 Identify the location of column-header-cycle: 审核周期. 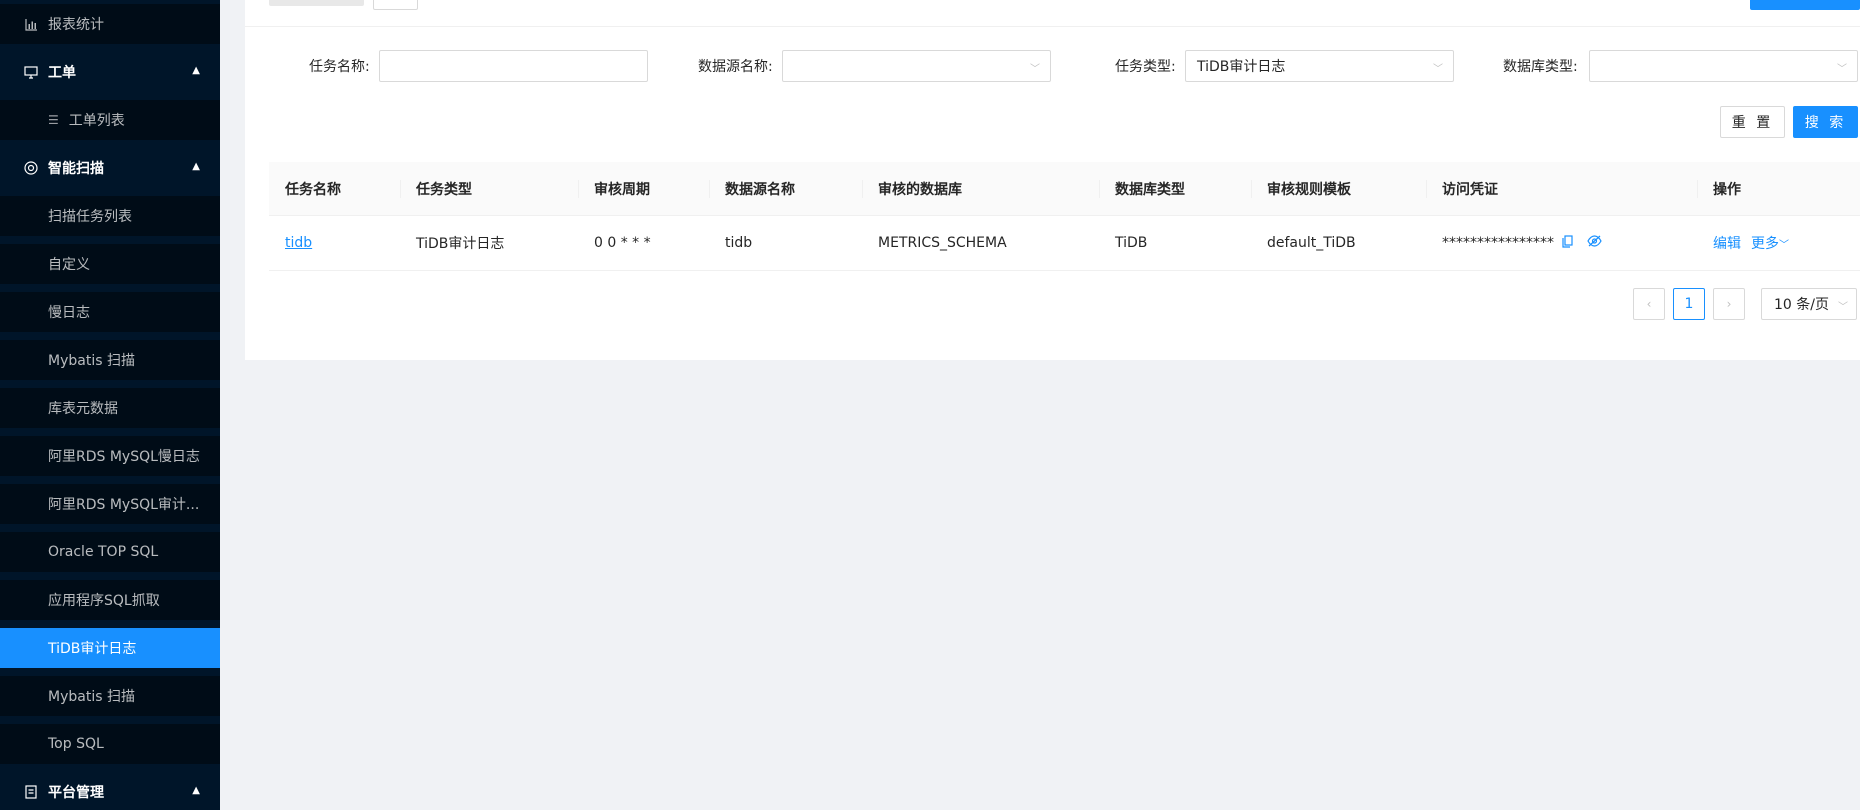
(622, 189).